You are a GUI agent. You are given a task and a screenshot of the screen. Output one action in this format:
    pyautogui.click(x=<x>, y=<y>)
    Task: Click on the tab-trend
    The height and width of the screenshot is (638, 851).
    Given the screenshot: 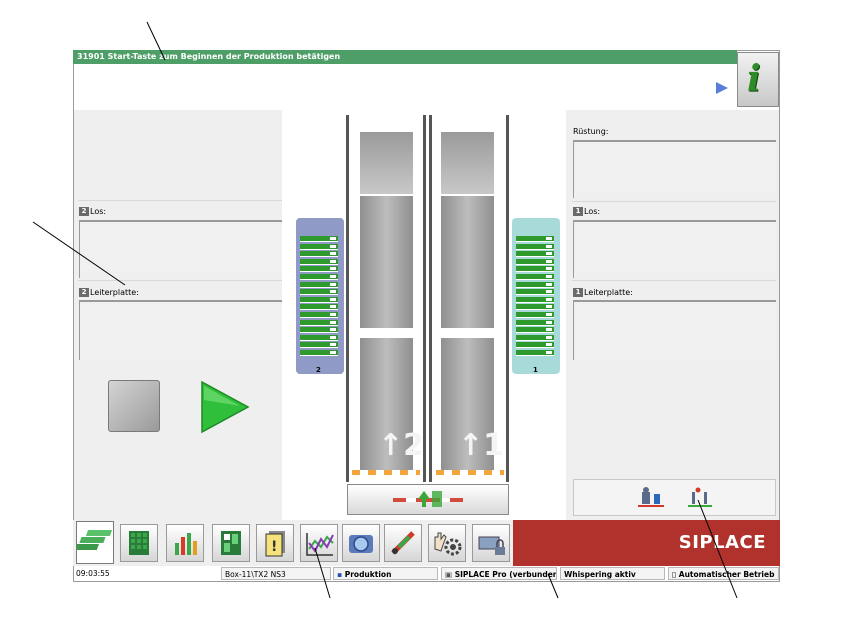 What is the action you would take?
    pyautogui.click(x=319, y=543)
    